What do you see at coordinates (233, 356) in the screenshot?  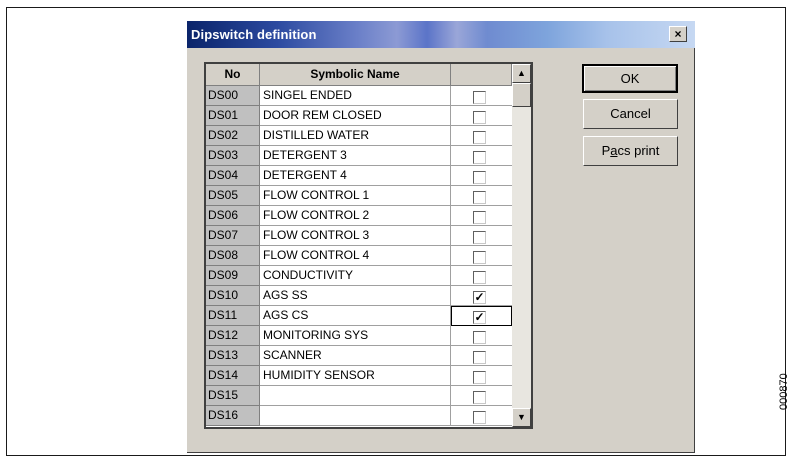 I see `row-number-cell: DS13` at bounding box center [233, 356].